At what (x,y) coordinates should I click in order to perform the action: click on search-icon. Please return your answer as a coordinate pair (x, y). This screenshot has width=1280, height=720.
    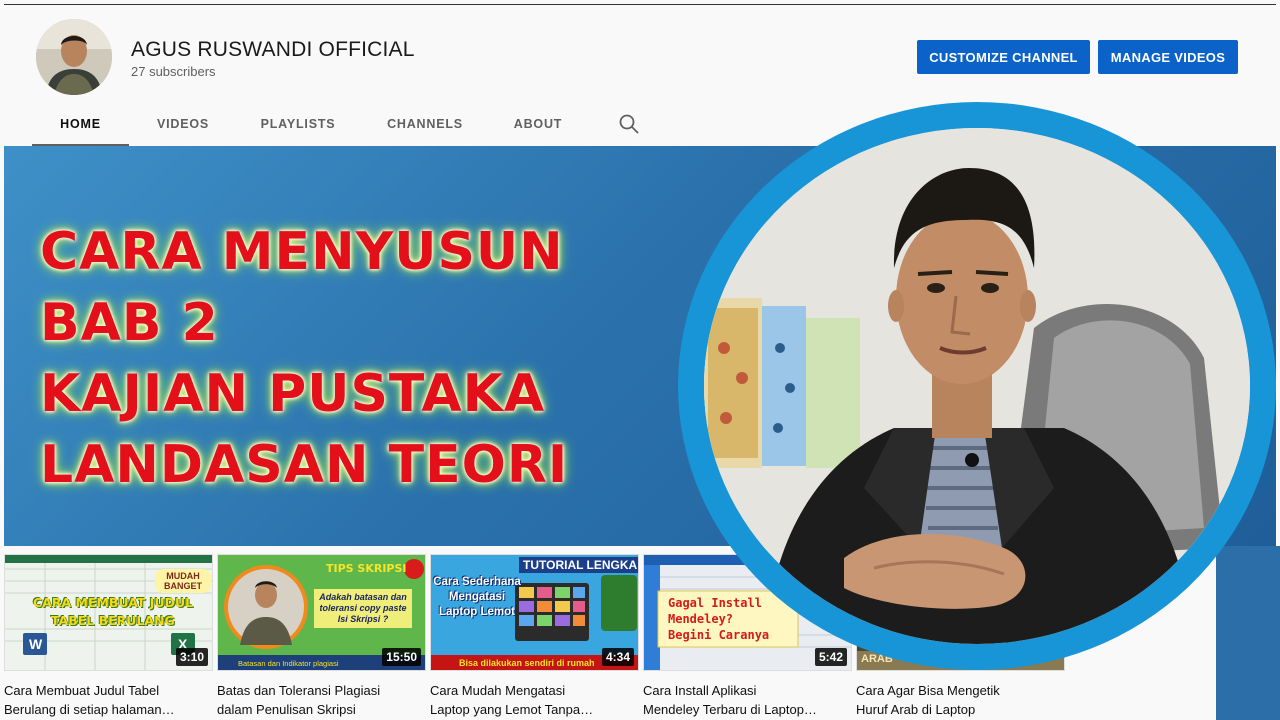
    Looking at the image, I should click on (629, 124).